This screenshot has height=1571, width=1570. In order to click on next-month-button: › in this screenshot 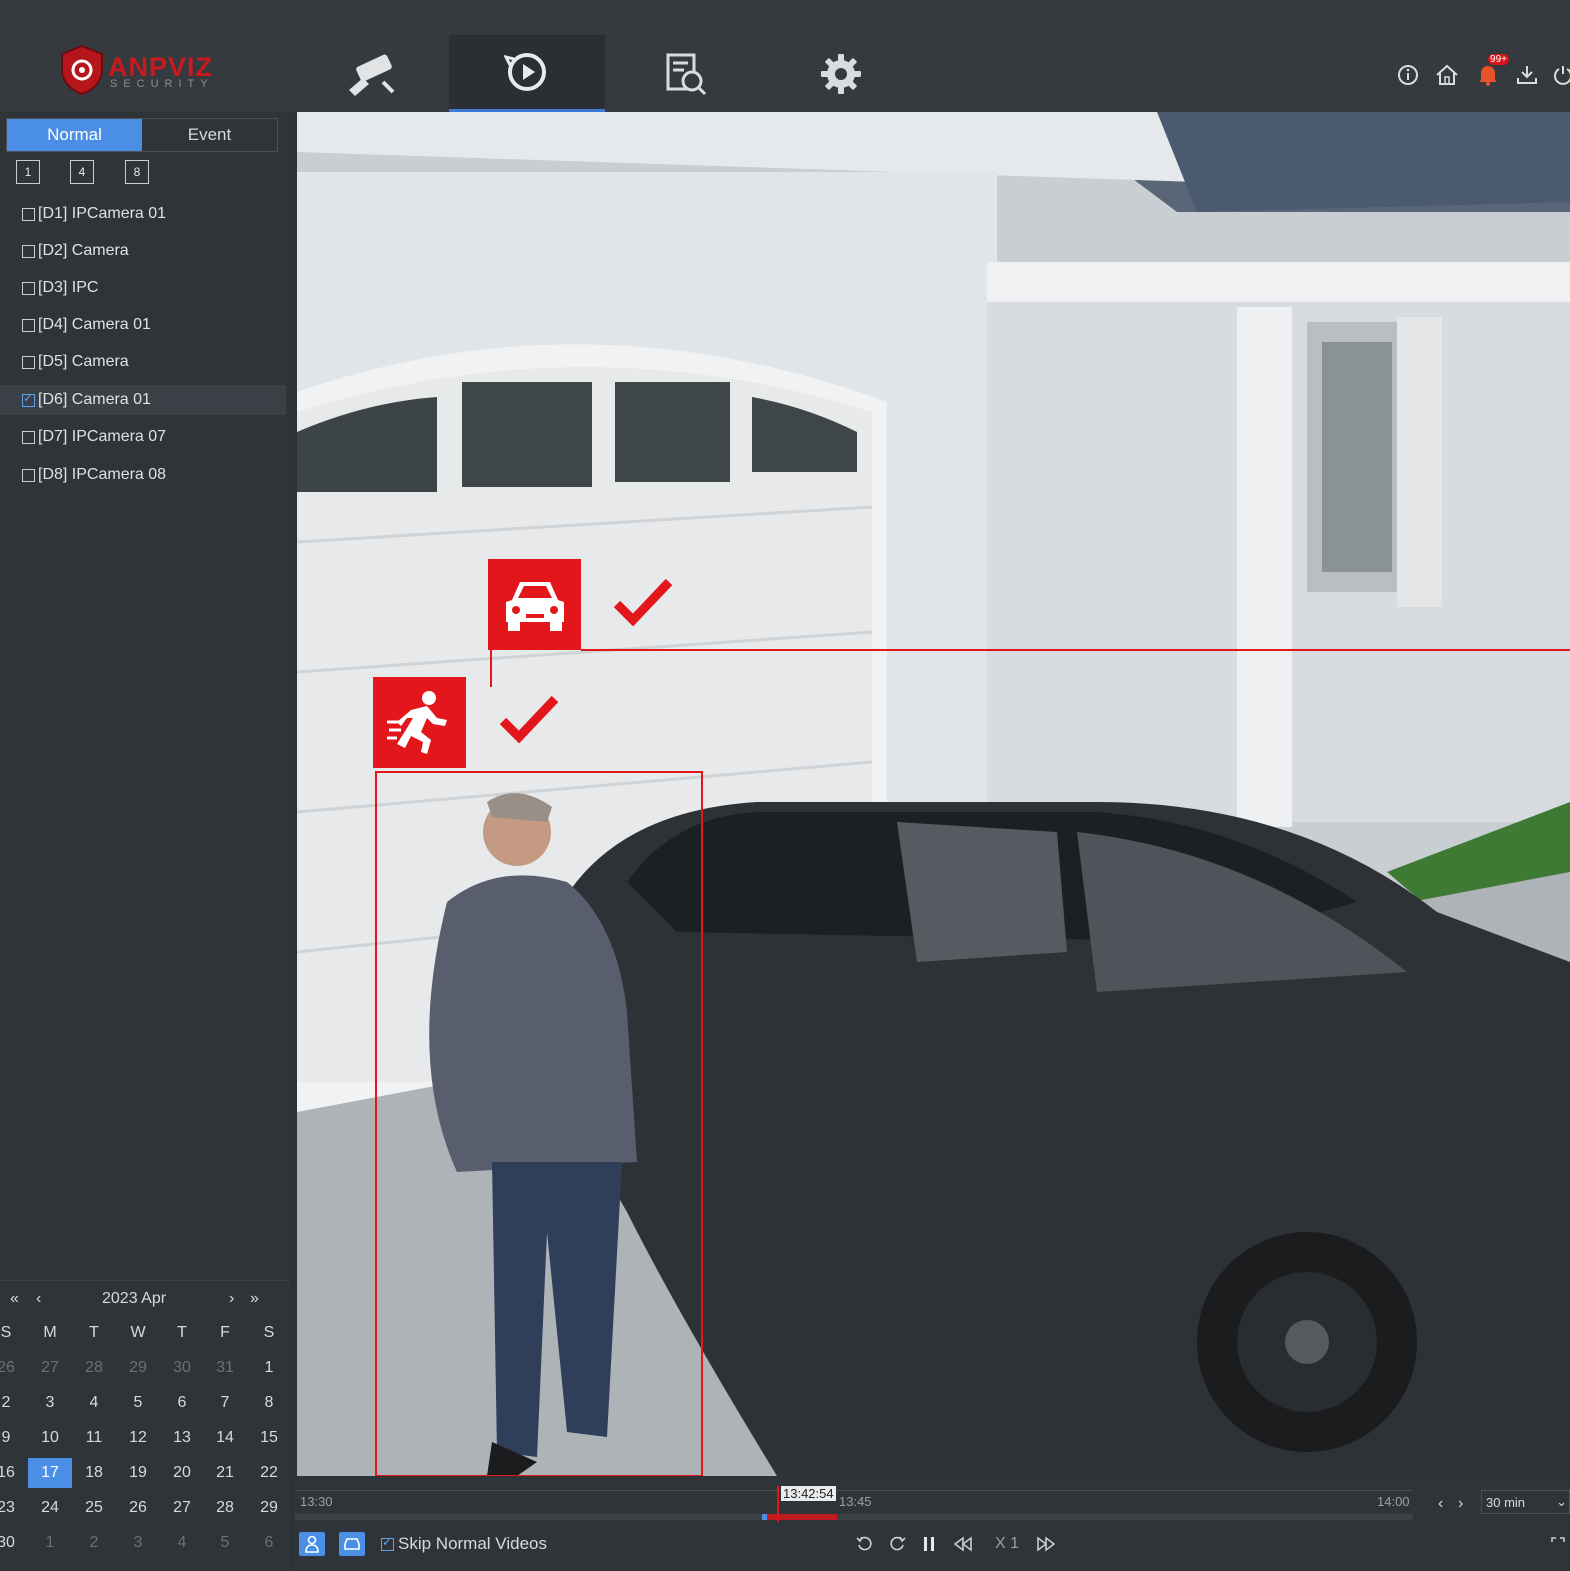, I will do `click(231, 1299)`.